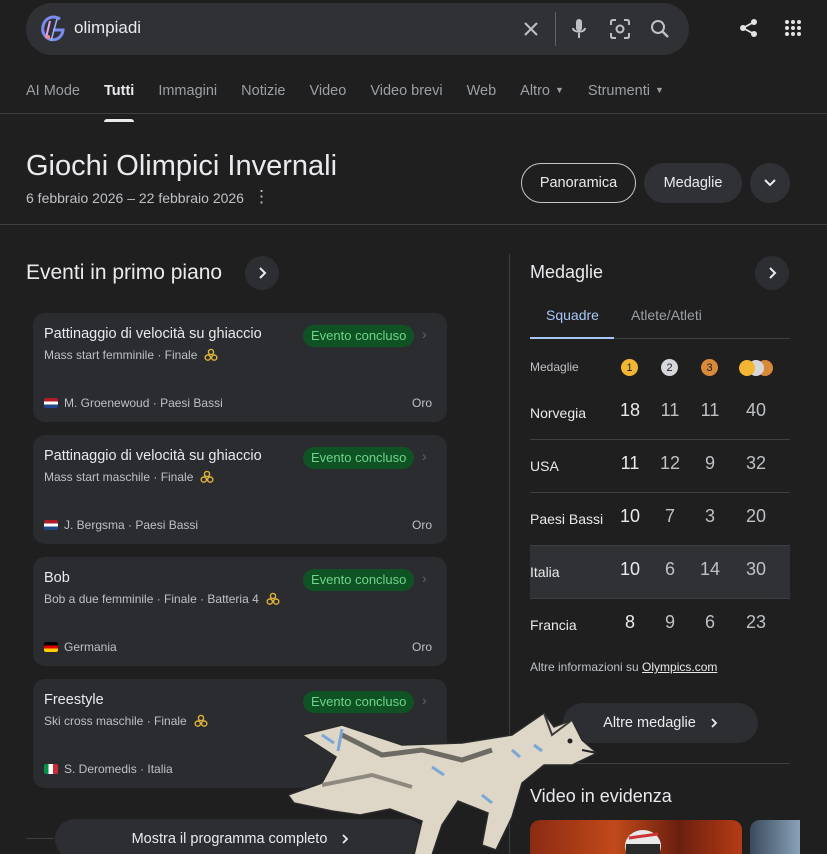 The width and height of the screenshot is (827, 854). What do you see at coordinates (772, 273) in the screenshot?
I see `medals-arrow-button` at bounding box center [772, 273].